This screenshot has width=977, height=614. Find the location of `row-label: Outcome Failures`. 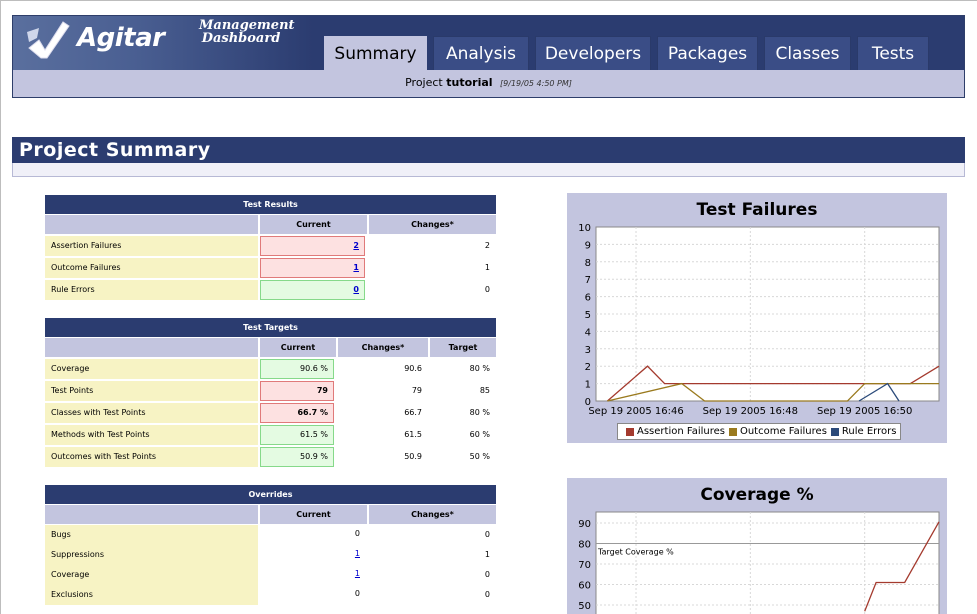

row-label: Outcome Failures is located at coordinates (151, 268).